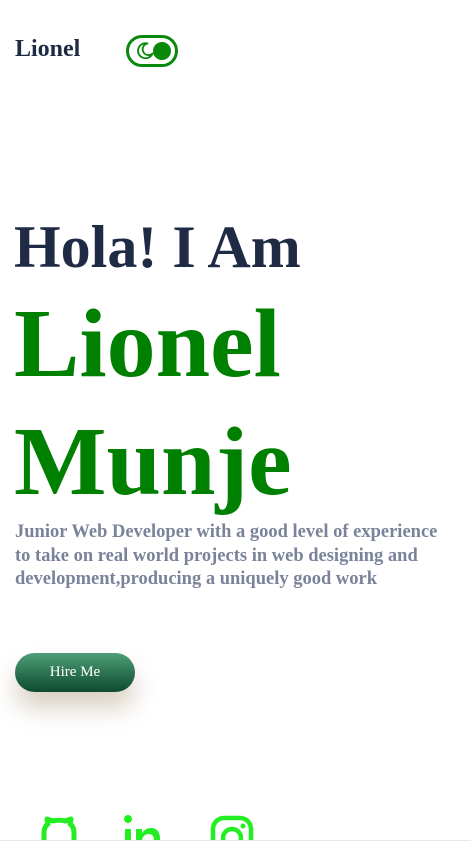 This screenshot has height=841, width=471. I want to click on github-icon, so click(59, 828).